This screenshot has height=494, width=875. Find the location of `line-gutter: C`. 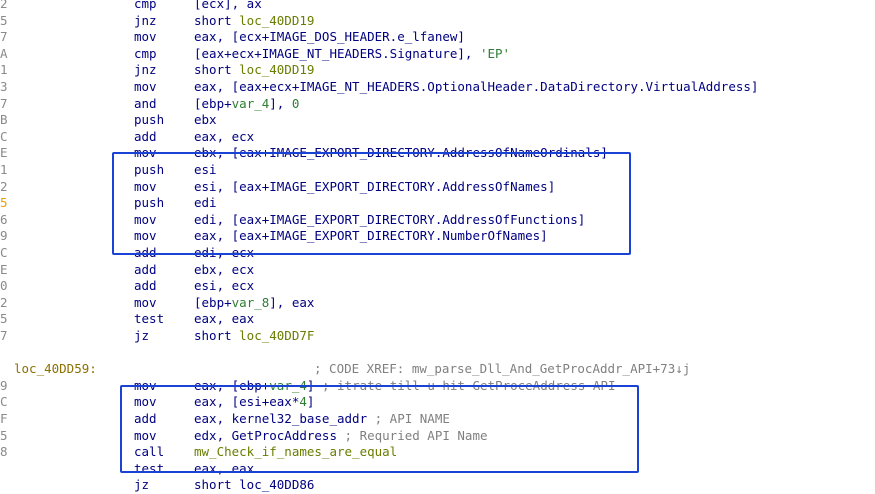

line-gutter: C is located at coordinates (4, 402).